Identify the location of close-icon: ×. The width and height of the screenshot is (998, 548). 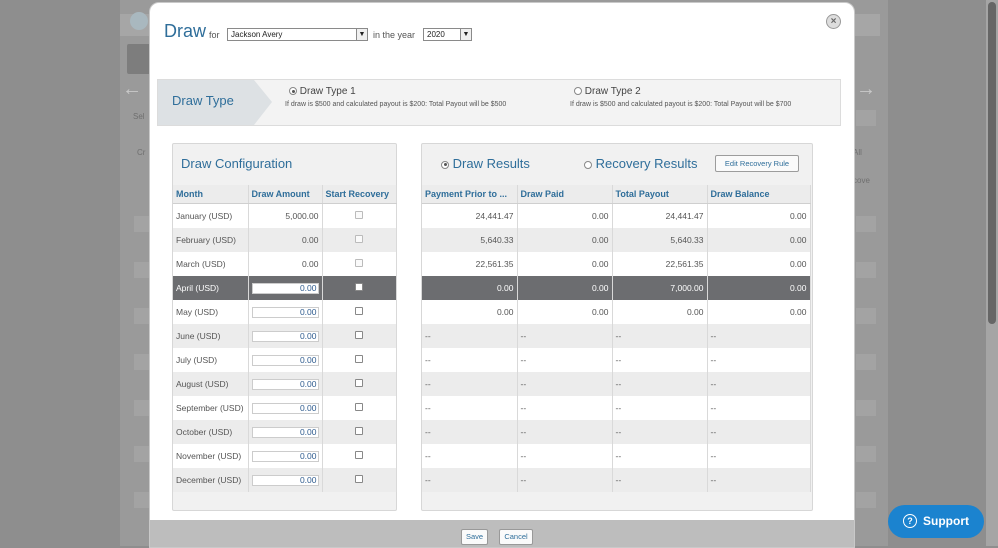
(833, 21).